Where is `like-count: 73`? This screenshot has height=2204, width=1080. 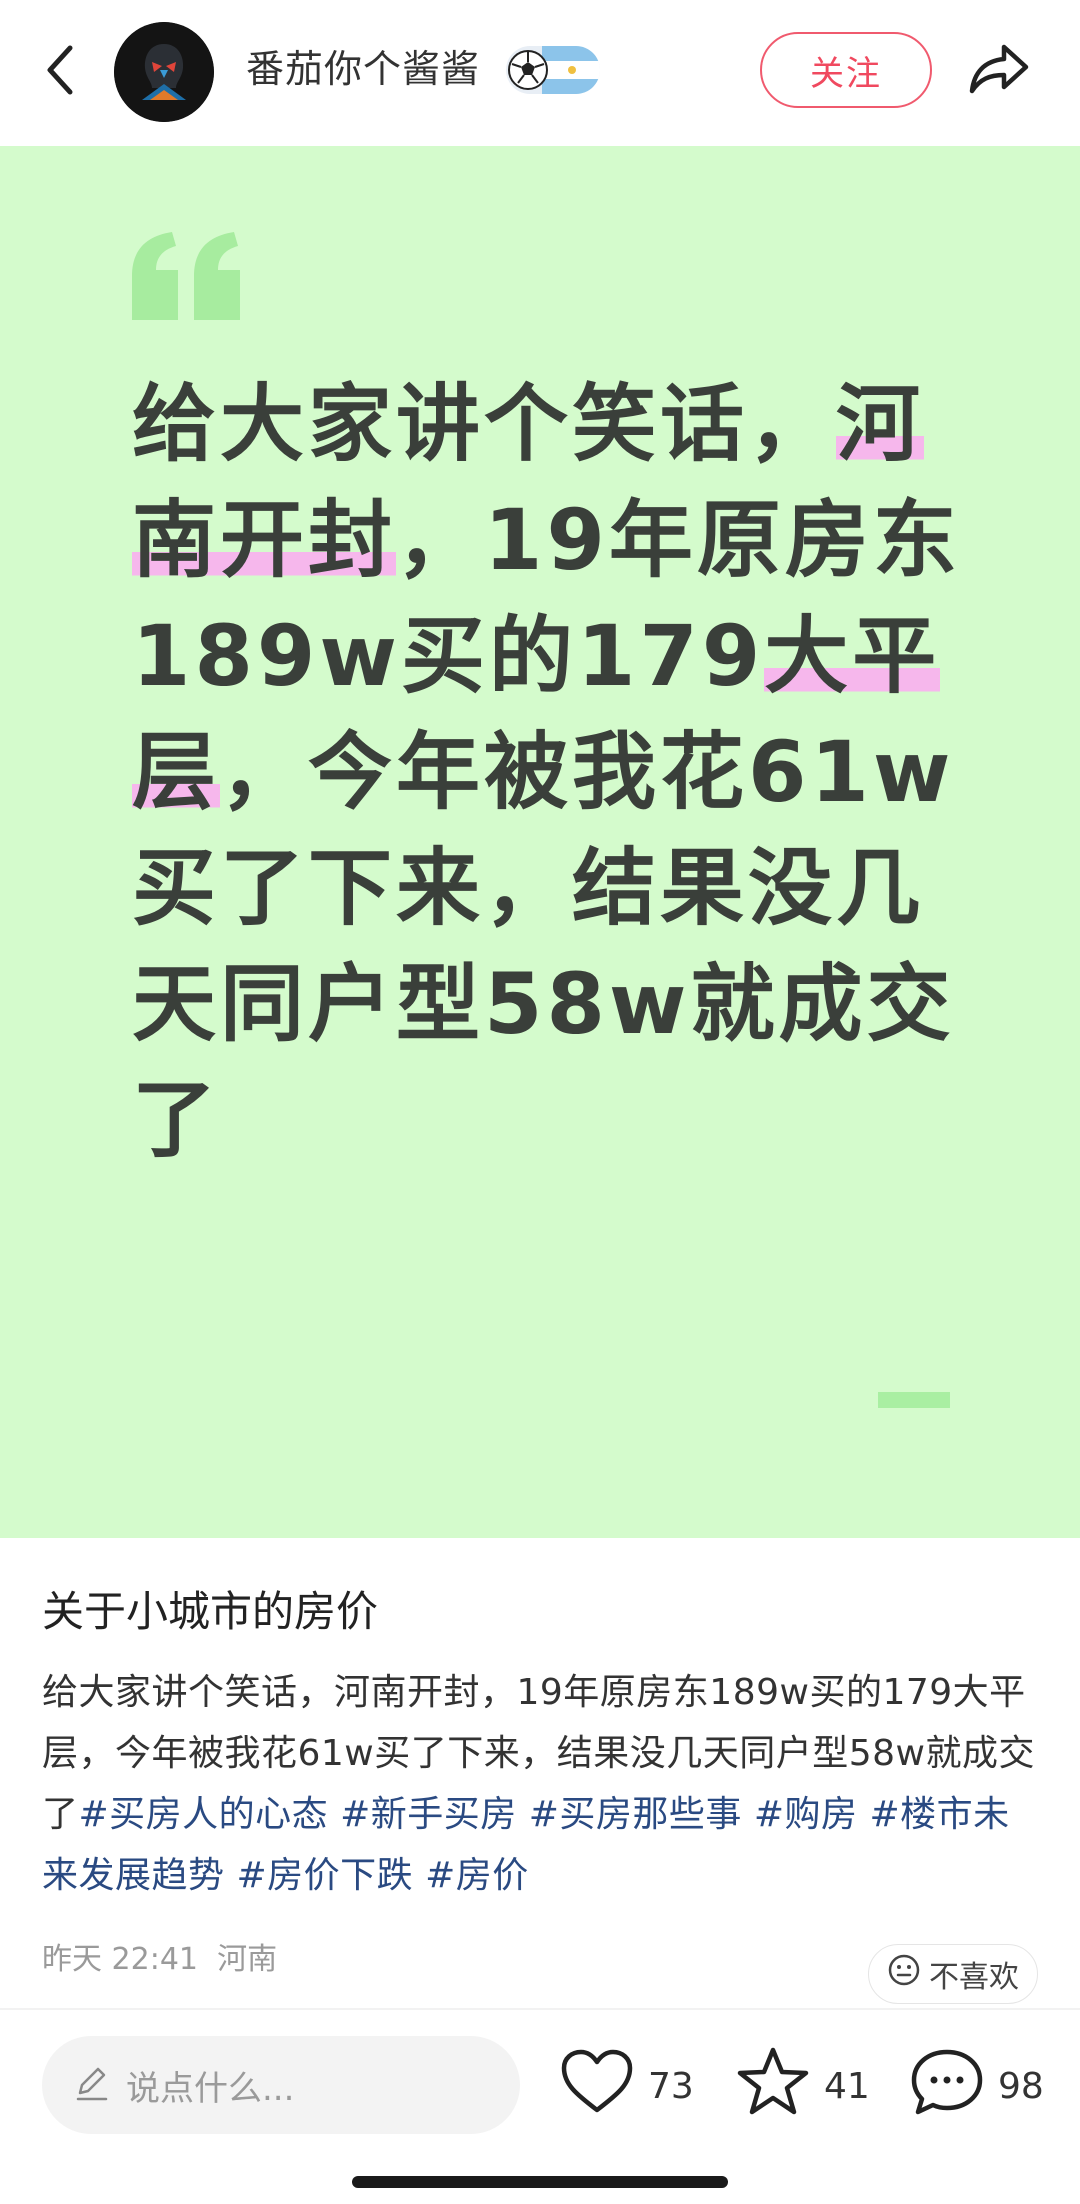
like-count: 73 is located at coordinates (671, 2086).